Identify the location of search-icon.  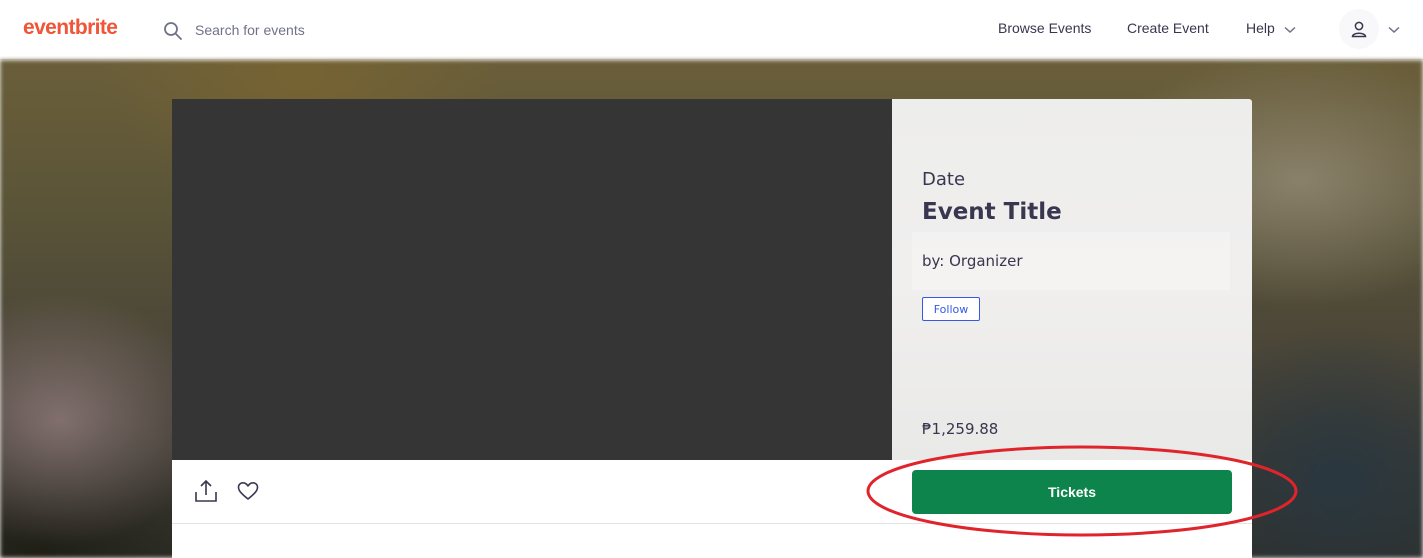
(173, 31).